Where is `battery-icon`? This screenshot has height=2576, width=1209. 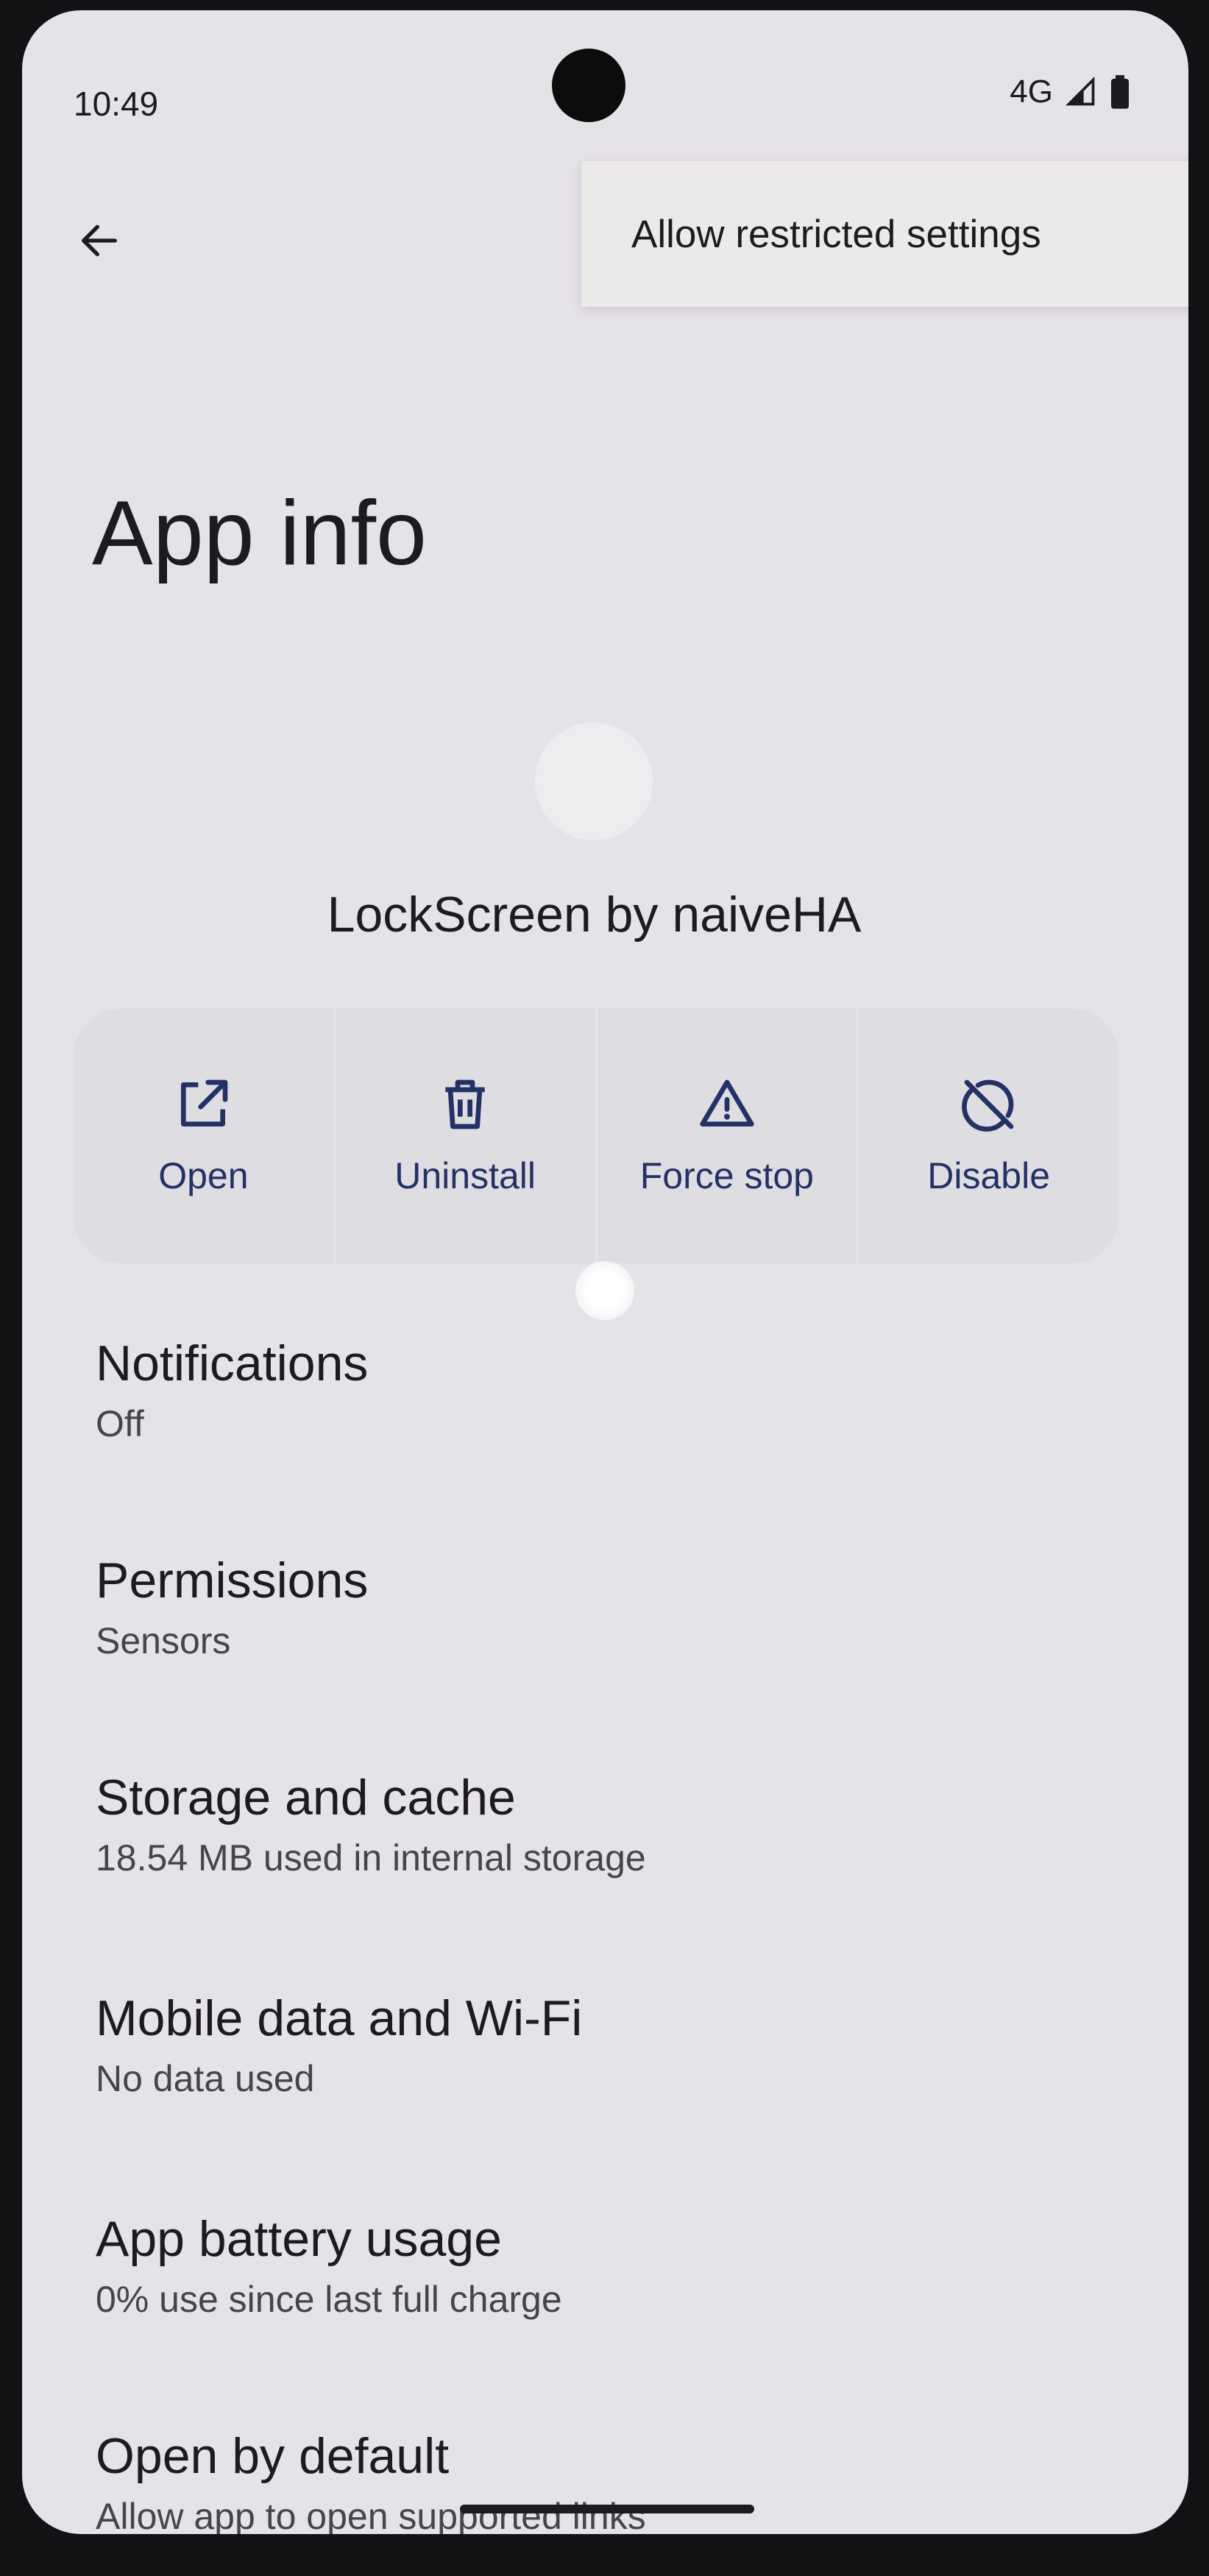 battery-icon is located at coordinates (1120, 92).